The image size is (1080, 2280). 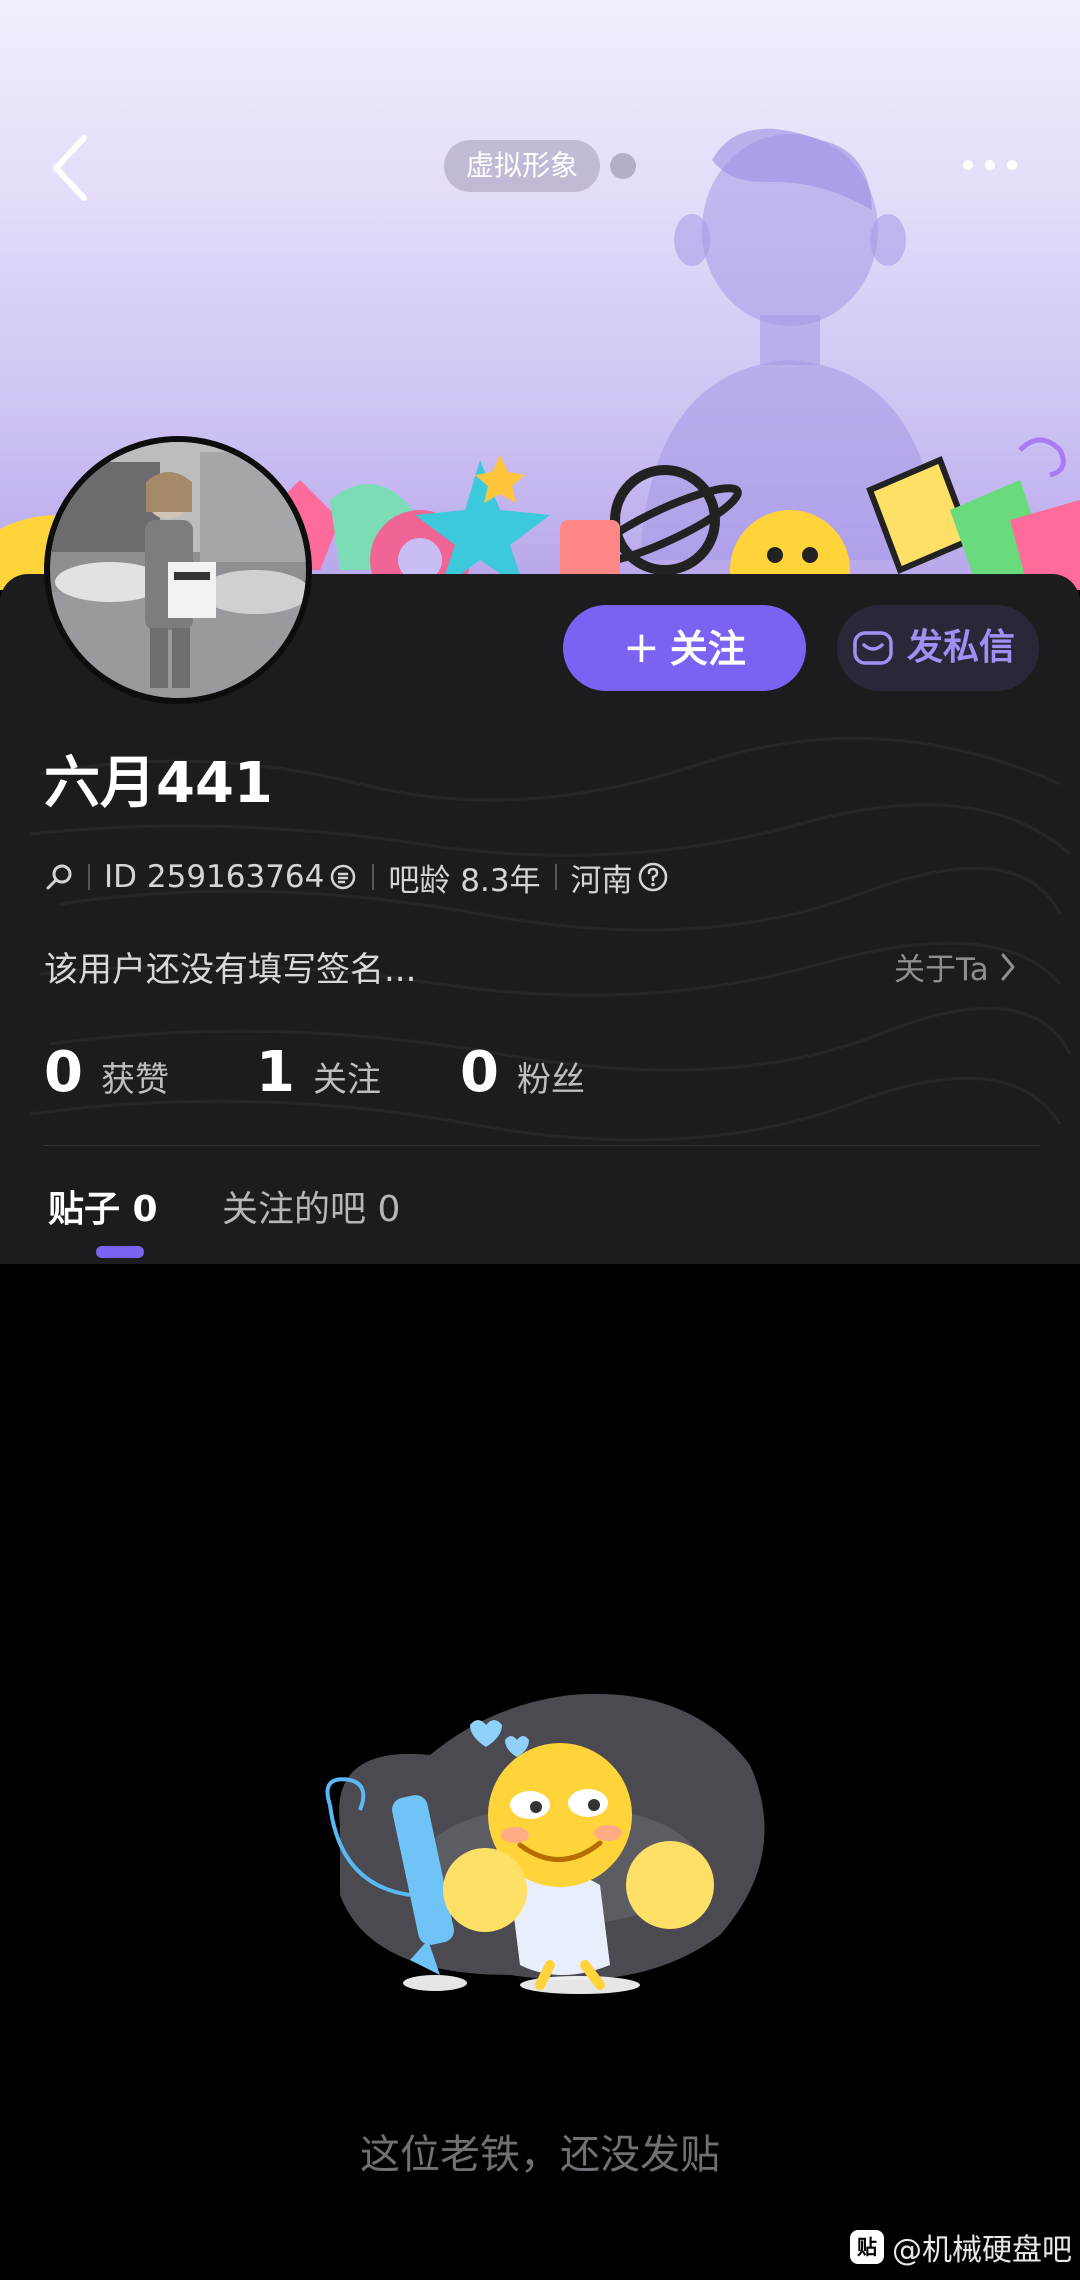 I want to click on about-link: 关于Ta, so click(x=955, y=966).